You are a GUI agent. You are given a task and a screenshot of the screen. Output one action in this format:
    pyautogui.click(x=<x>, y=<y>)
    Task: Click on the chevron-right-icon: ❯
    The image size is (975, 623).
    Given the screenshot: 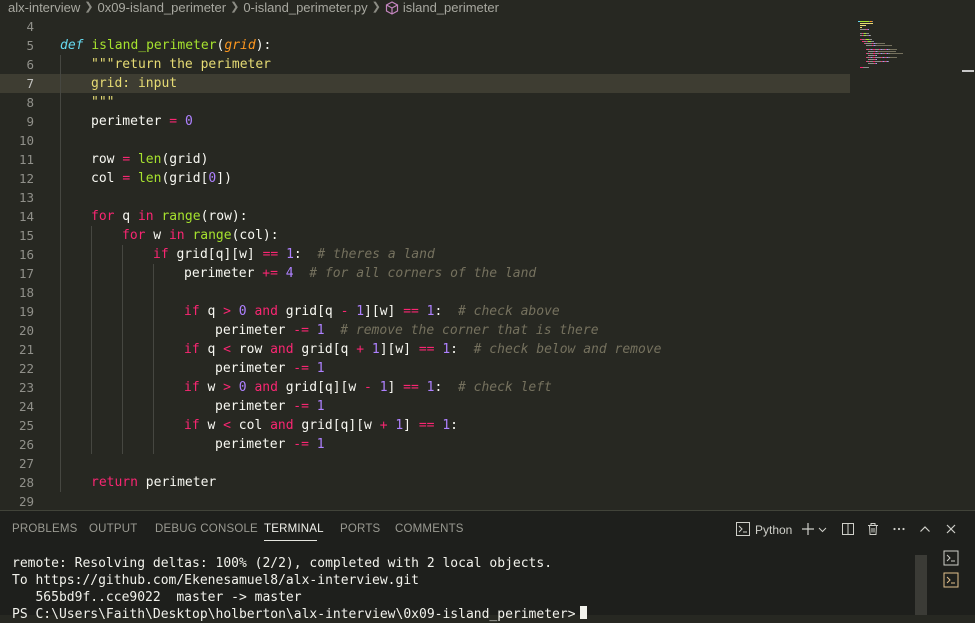 What is the action you would take?
    pyautogui.click(x=376, y=7)
    